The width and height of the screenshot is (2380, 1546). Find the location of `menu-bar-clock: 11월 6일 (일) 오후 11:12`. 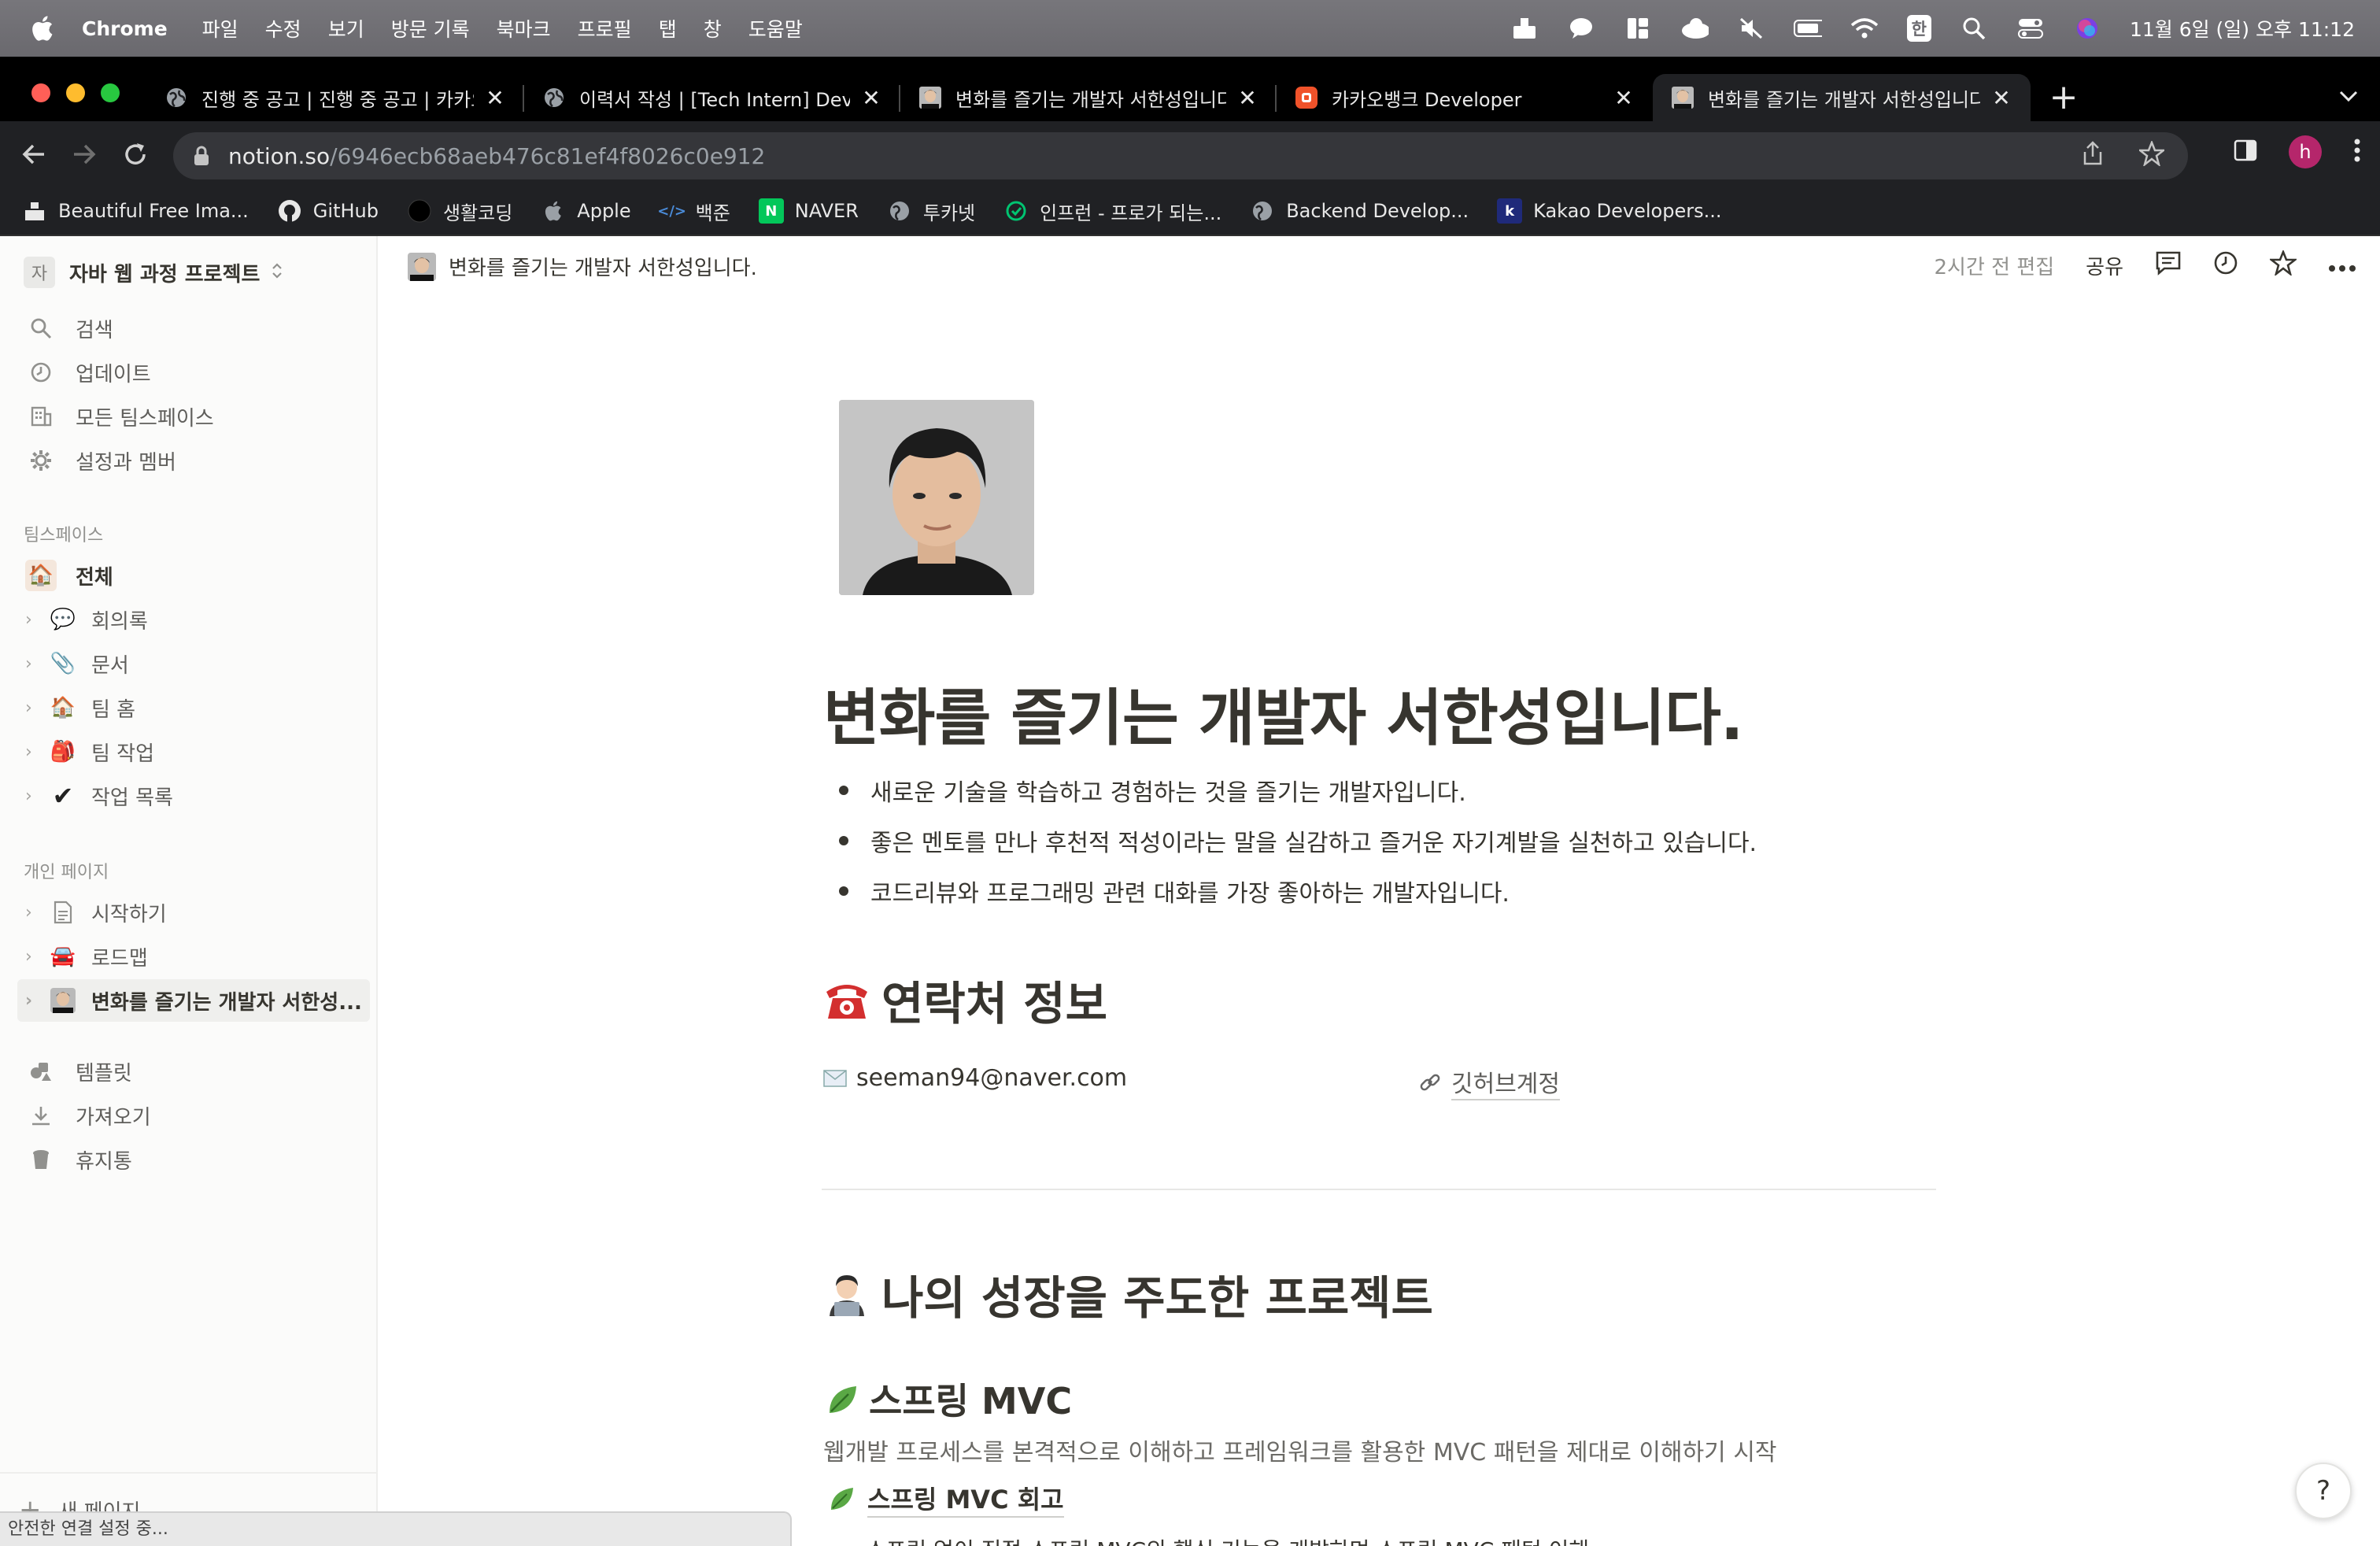

menu-bar-clock: 11월 6일 (일) 오후 11:12 is located at coordinates (2242, 28).